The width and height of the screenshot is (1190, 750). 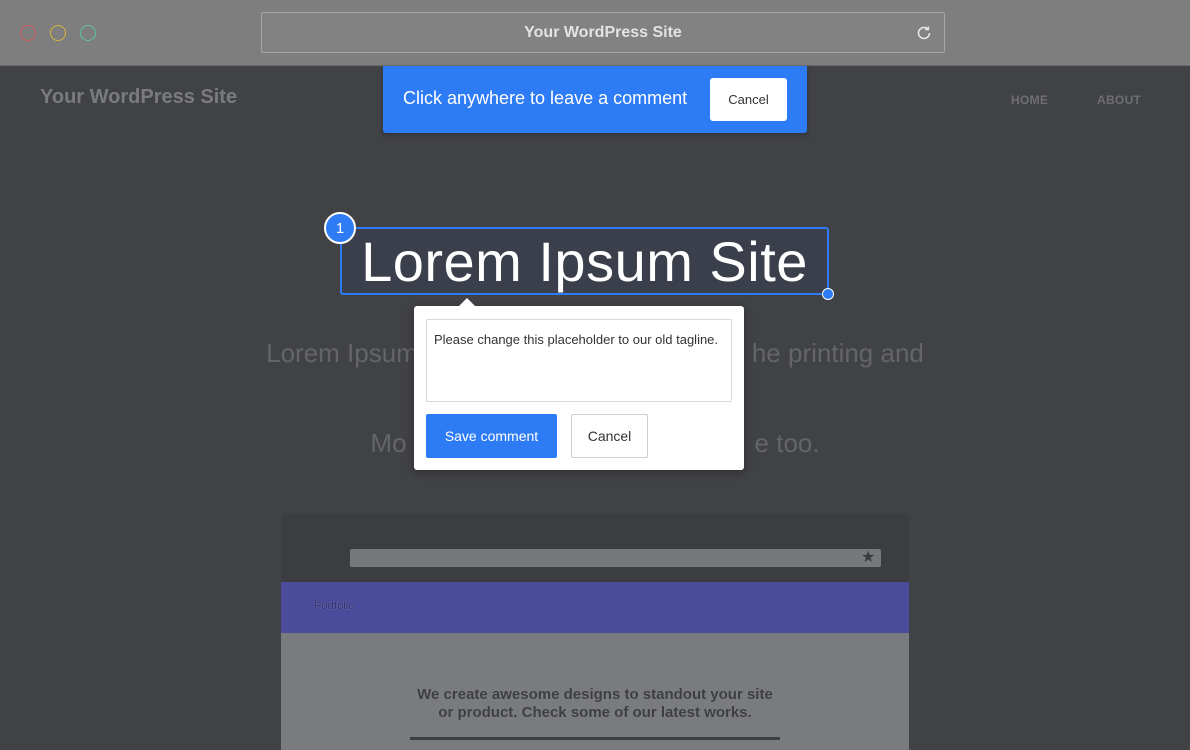 What do you see at coordinates (340, 228) in the screenshot?
I see `comment-marker: 1` at bounding box center [340, 228].